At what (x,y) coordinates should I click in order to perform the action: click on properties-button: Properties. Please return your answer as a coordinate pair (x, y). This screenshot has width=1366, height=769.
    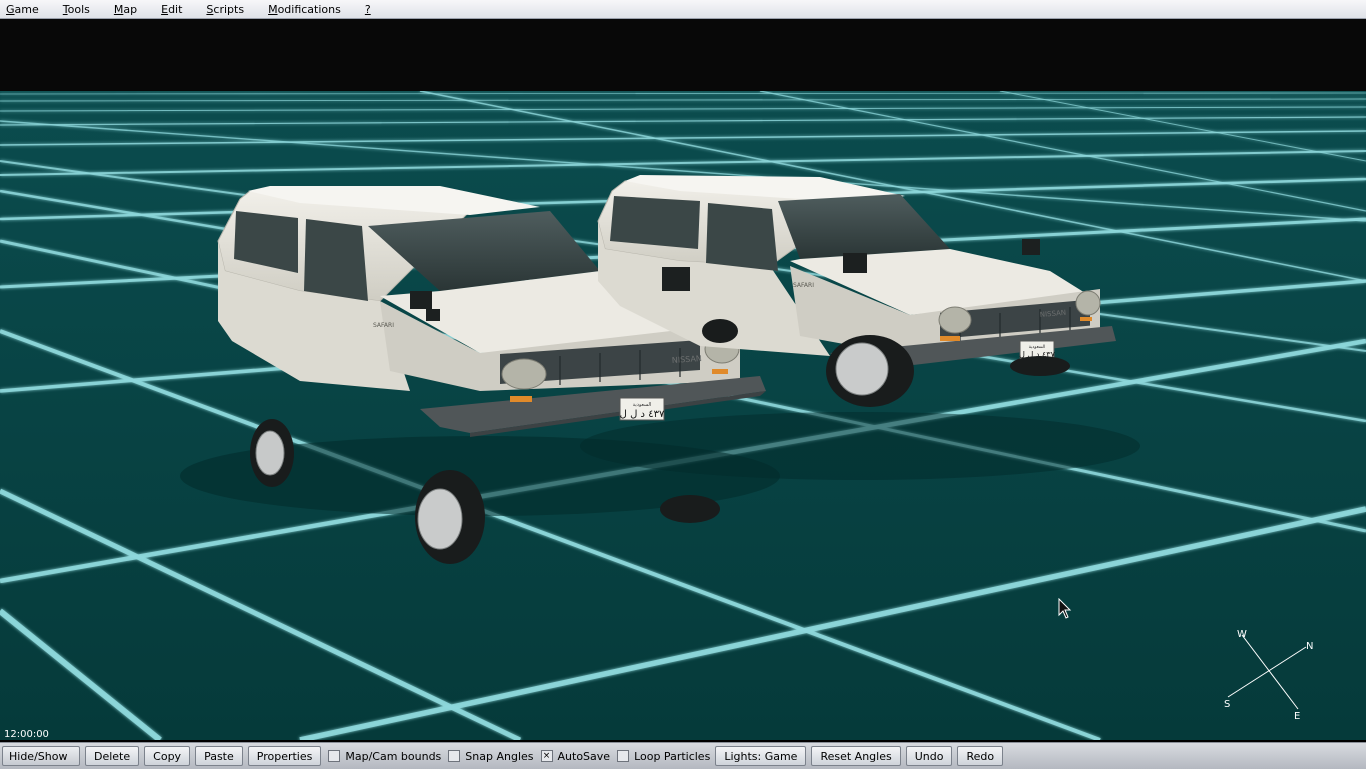
    Looking at the image, I should click on (284, 756).